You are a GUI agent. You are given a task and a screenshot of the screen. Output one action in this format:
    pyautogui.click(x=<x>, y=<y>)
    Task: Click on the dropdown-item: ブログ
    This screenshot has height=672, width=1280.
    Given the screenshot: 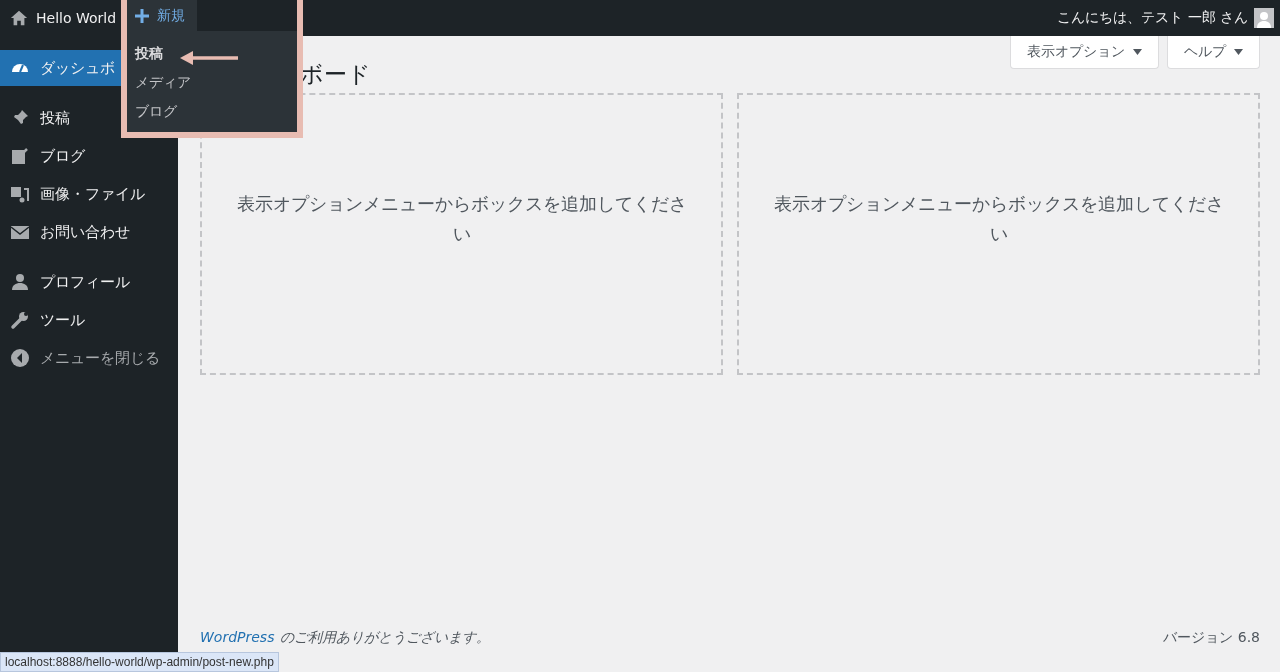 What is the action you would take?
    pyautogui.click(x=212, y=111)
    